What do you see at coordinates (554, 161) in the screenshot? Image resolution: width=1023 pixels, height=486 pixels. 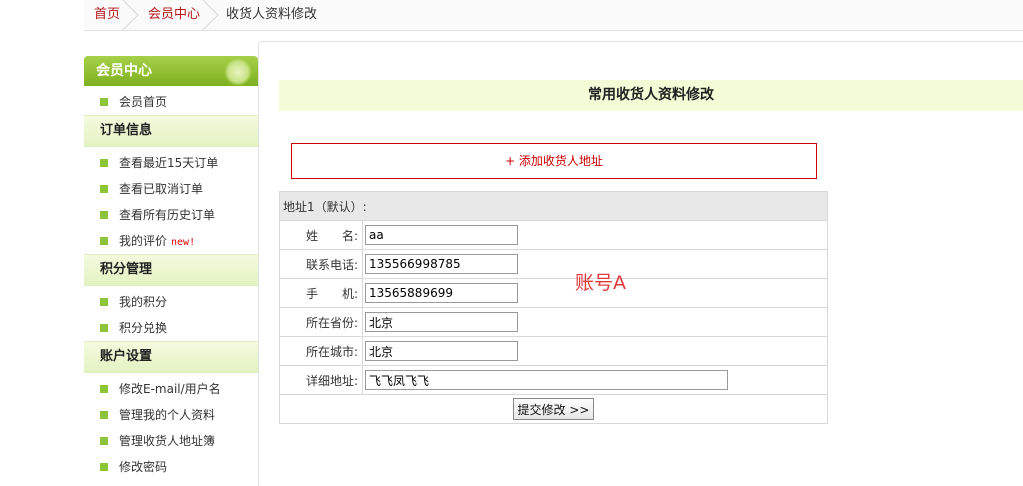 I see `add-address-button: + 添加收货人地址` at bounding box center [554, 161].